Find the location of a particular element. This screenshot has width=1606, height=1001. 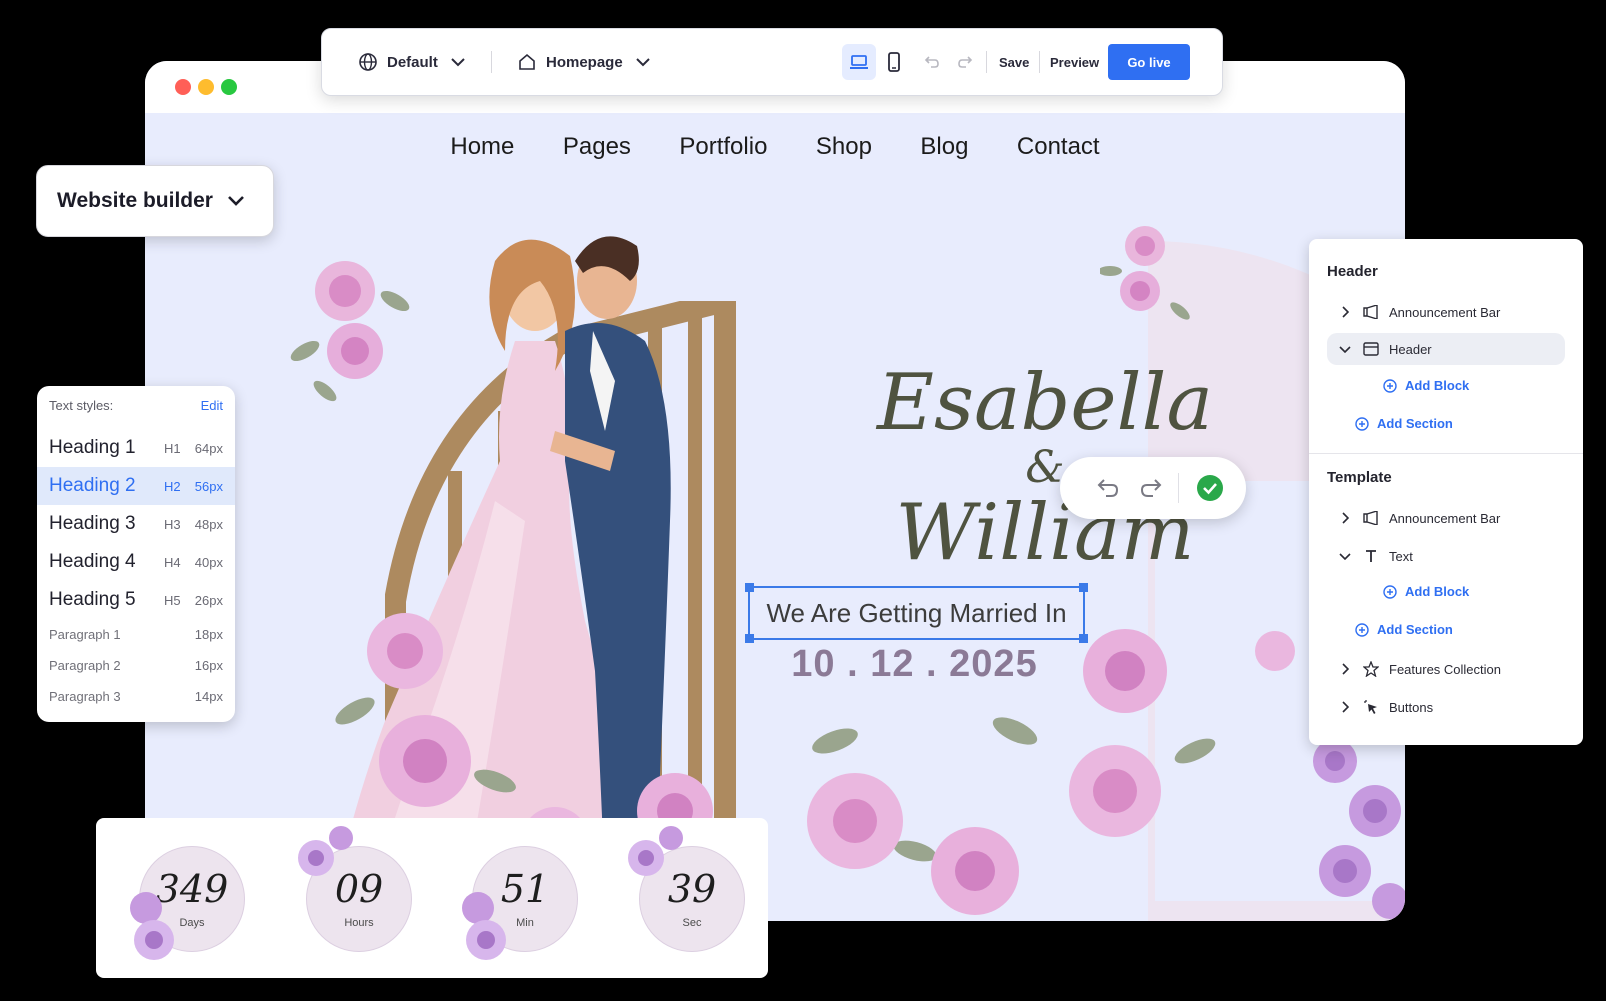

rose-decoration-bottom-right is located at coordinates (1359, 829).